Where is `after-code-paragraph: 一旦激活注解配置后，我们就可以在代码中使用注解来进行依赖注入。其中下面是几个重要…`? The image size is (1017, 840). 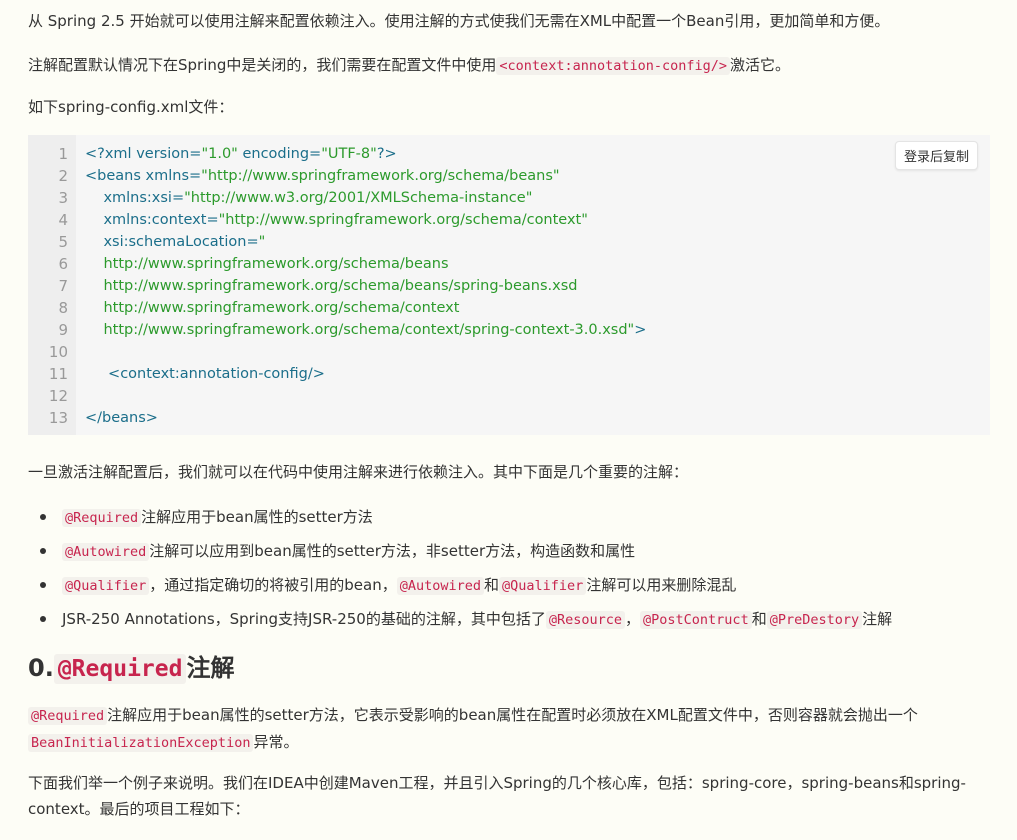 after-code-paragraph: 一旦激活注解配置后，我们就可以在代码中使用注解来进行依赖注入。其中下面是几个重要… is located at coordinates (358, 472).